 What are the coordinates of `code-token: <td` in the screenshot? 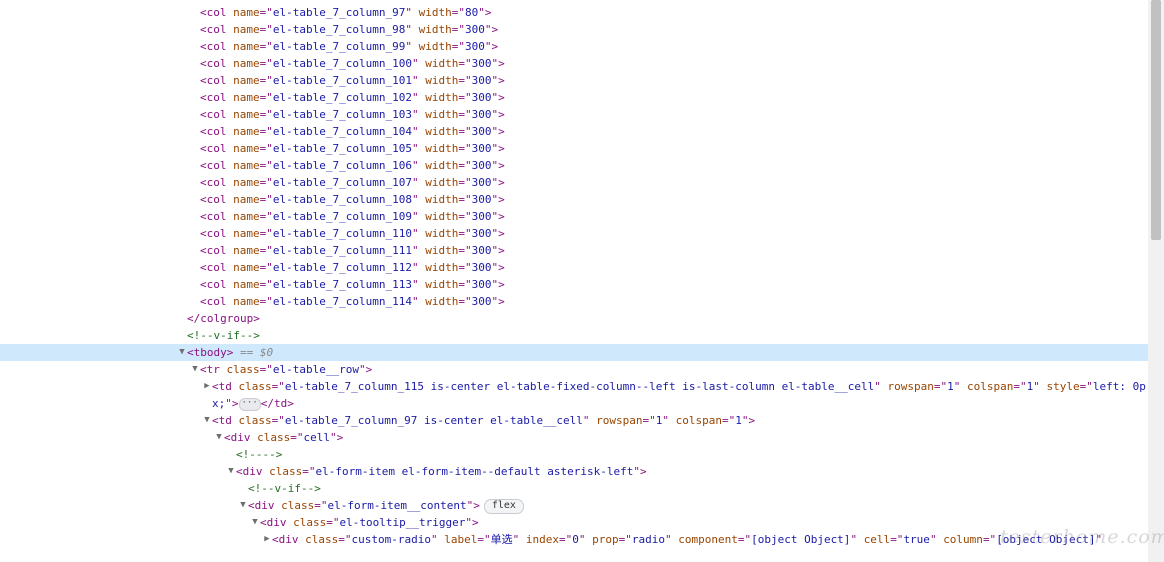 It's located at (225, 420).